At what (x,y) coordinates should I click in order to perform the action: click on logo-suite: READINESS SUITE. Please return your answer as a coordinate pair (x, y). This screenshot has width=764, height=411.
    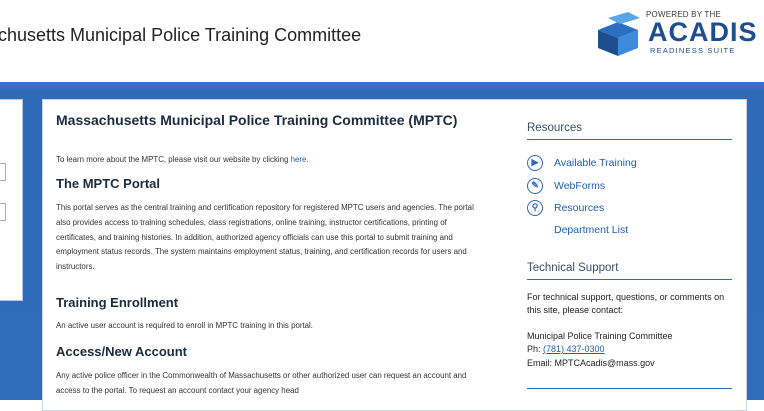
    Looking at the image, I should click on (693, 50).